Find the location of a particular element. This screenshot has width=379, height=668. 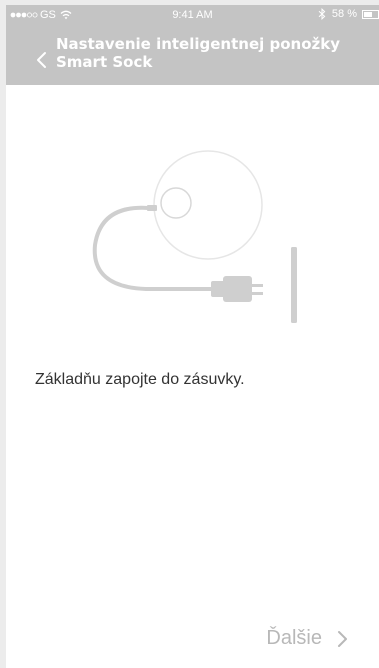

next-button: Ďalšie is located at coordinates (308, 638).